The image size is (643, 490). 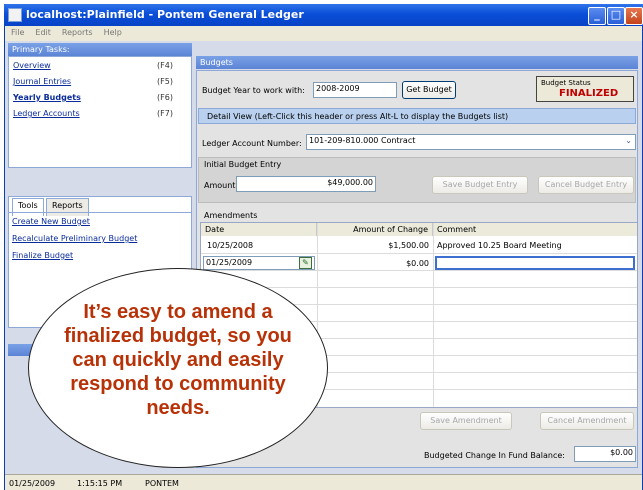 What do you see at coordinates (306, 184) in the screenshot?
I see `amount-input: $49,000.00` at bounding box center [306, 184].